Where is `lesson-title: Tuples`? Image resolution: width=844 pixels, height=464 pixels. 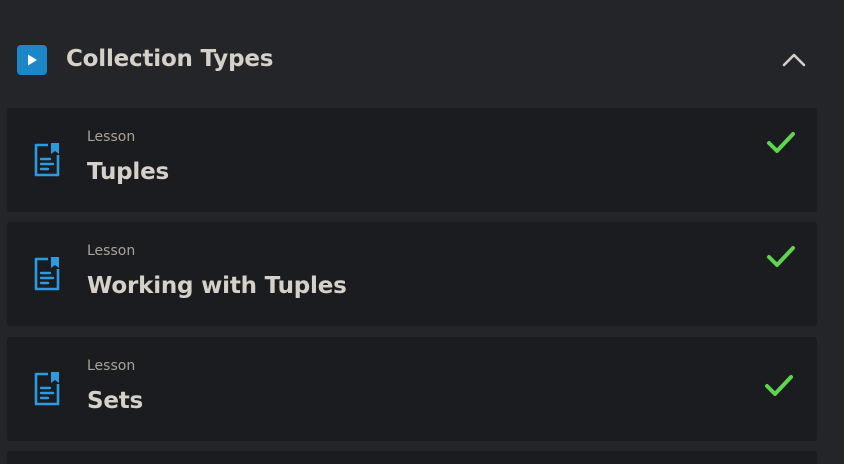
lesson-title: Tuples is located at coordinates (128, 172).